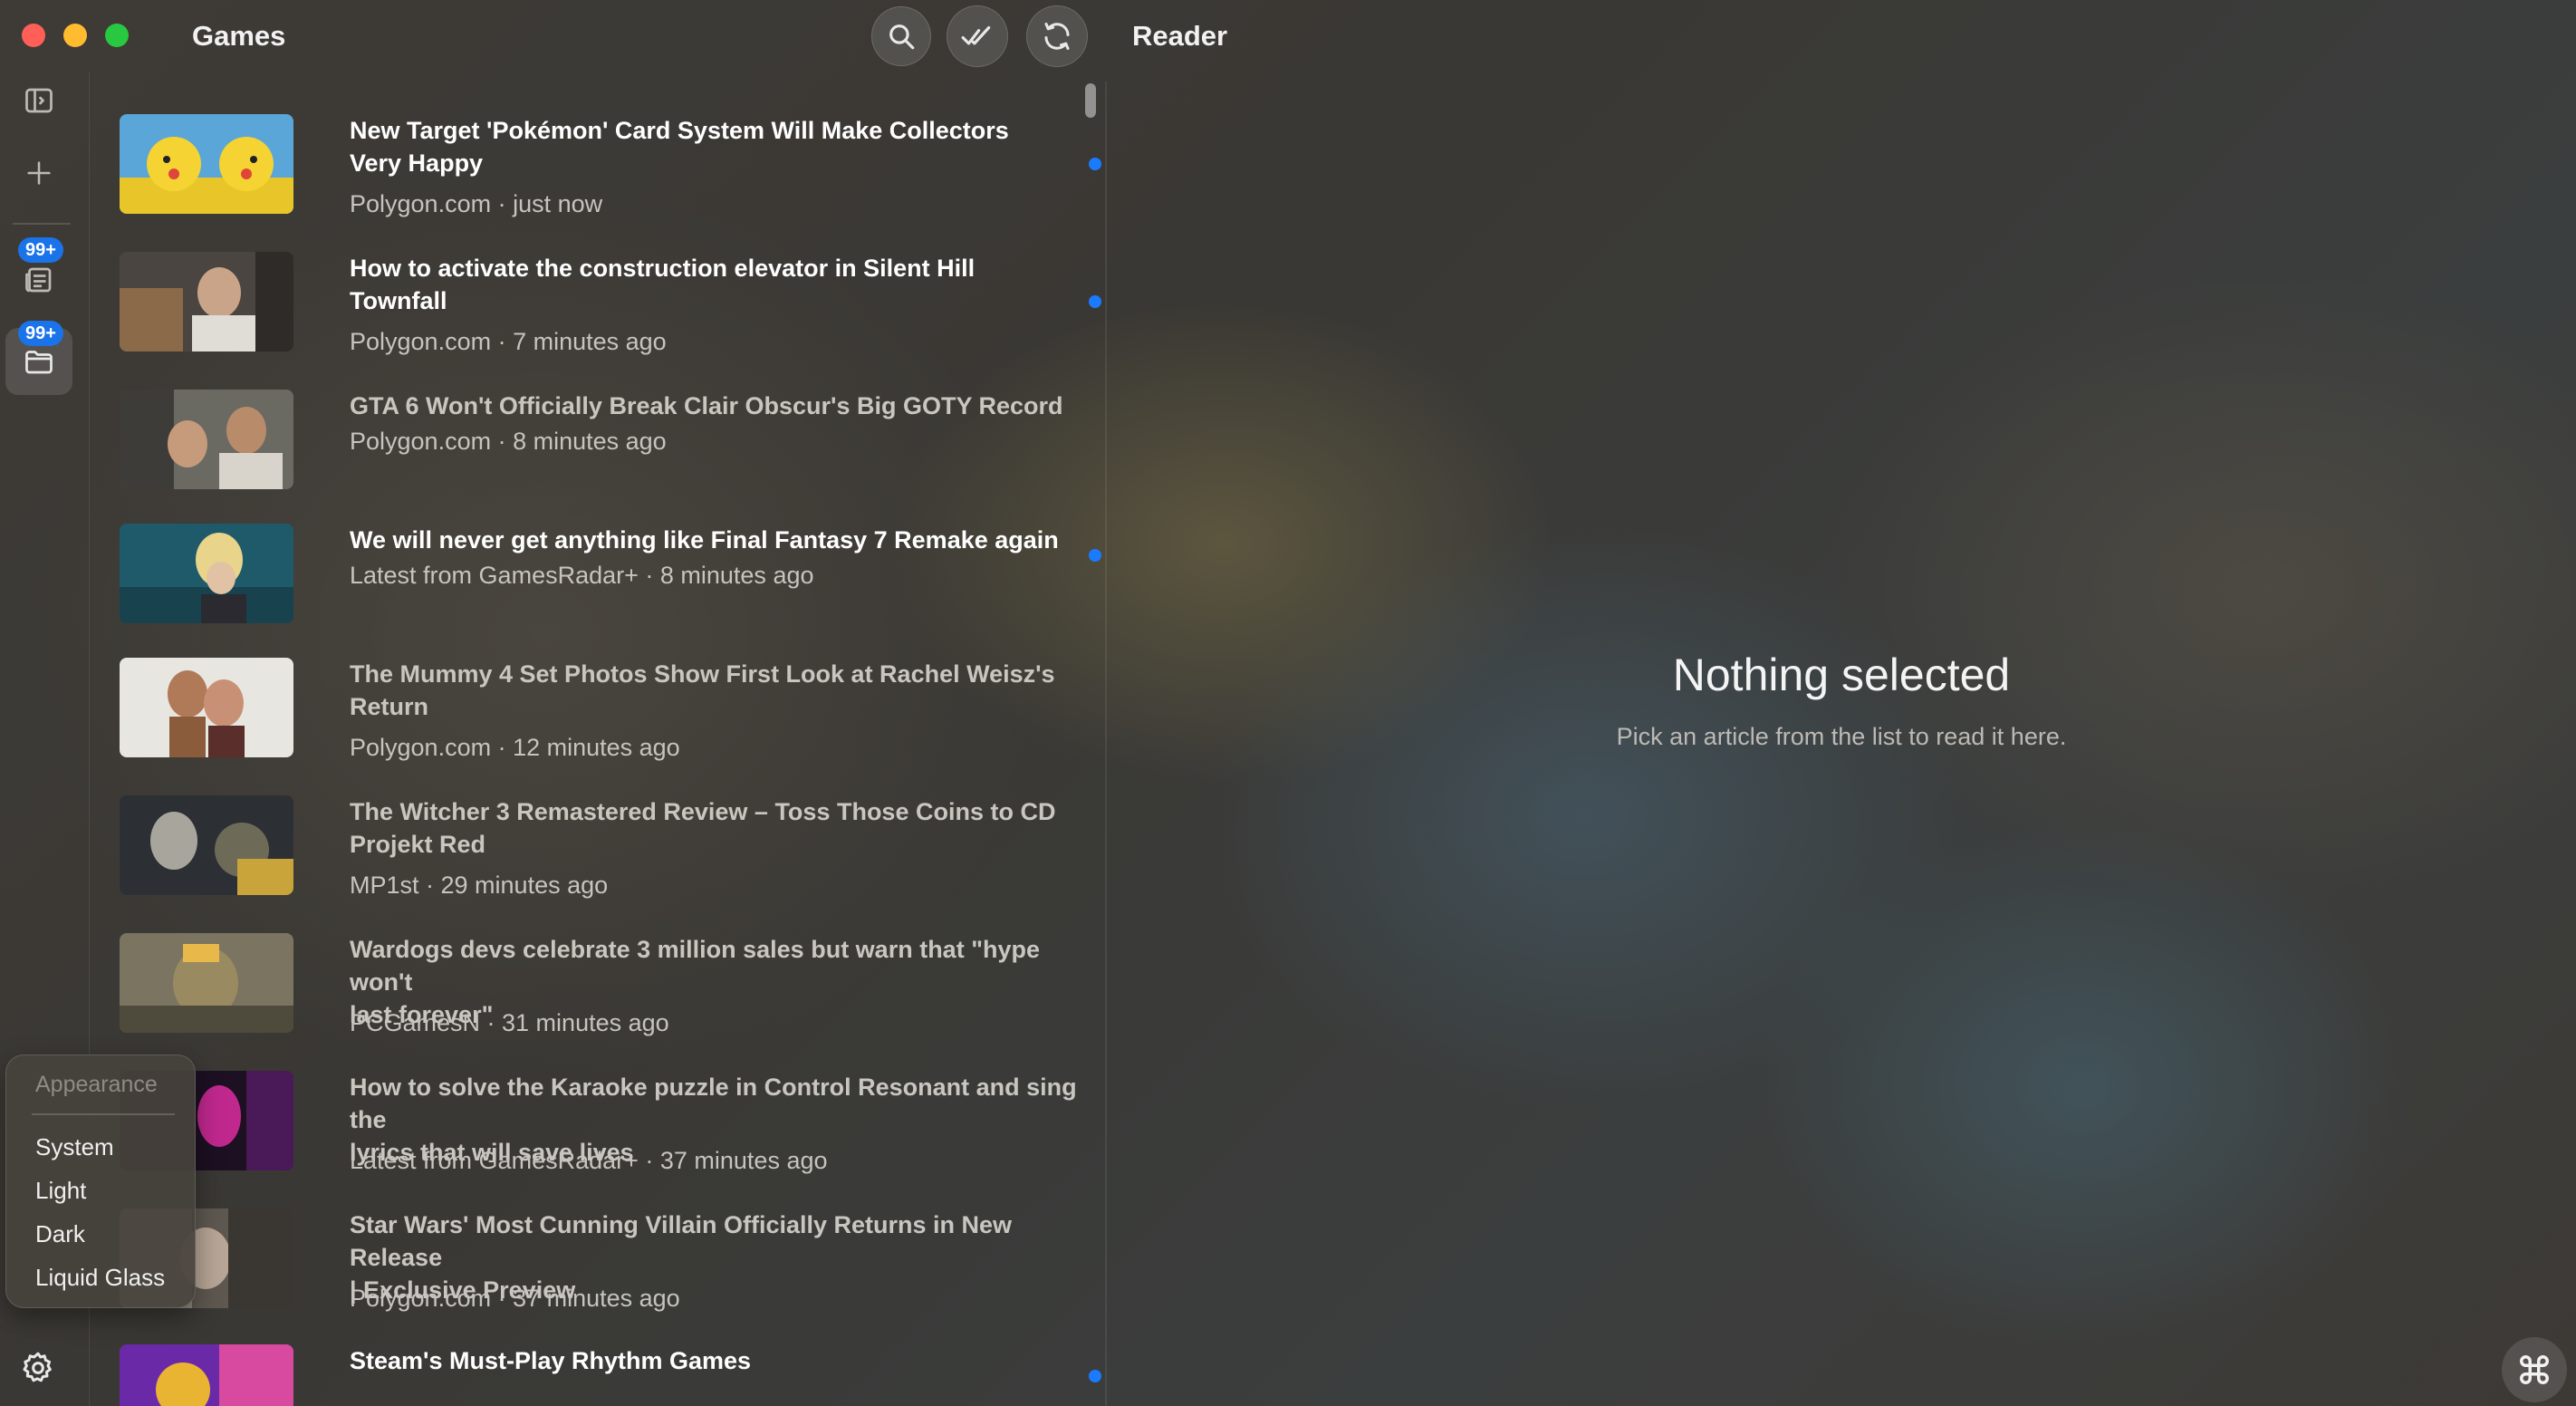 This screenshot has width=2576, height=1406. I want to click on list-scrollbar, so click(1090, 100).